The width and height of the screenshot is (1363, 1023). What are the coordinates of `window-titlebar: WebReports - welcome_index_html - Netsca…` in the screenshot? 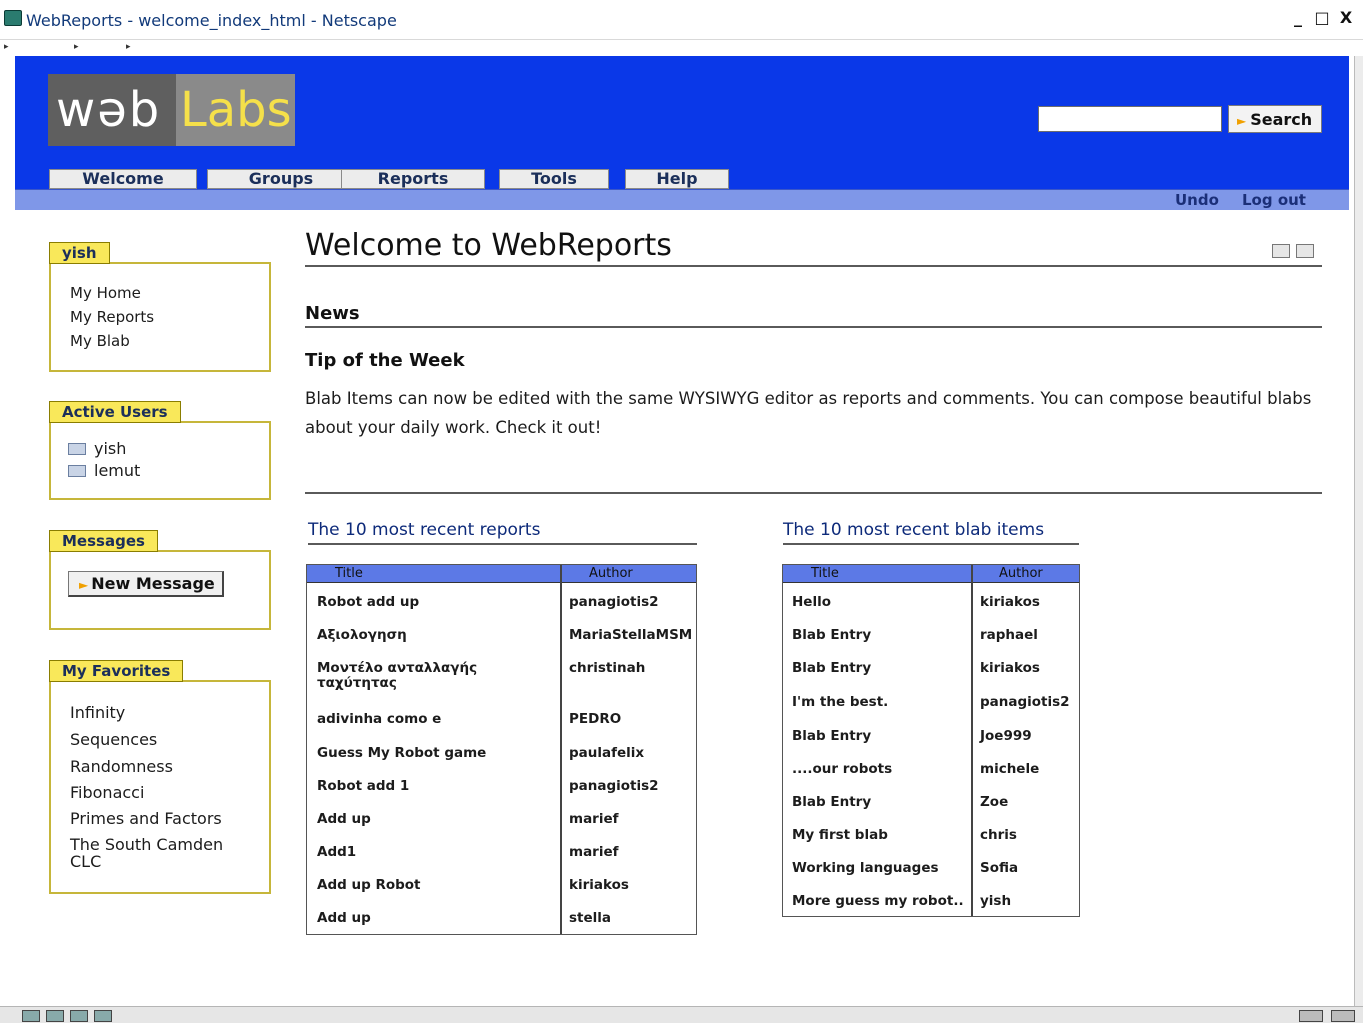 It's located at (681, 20).